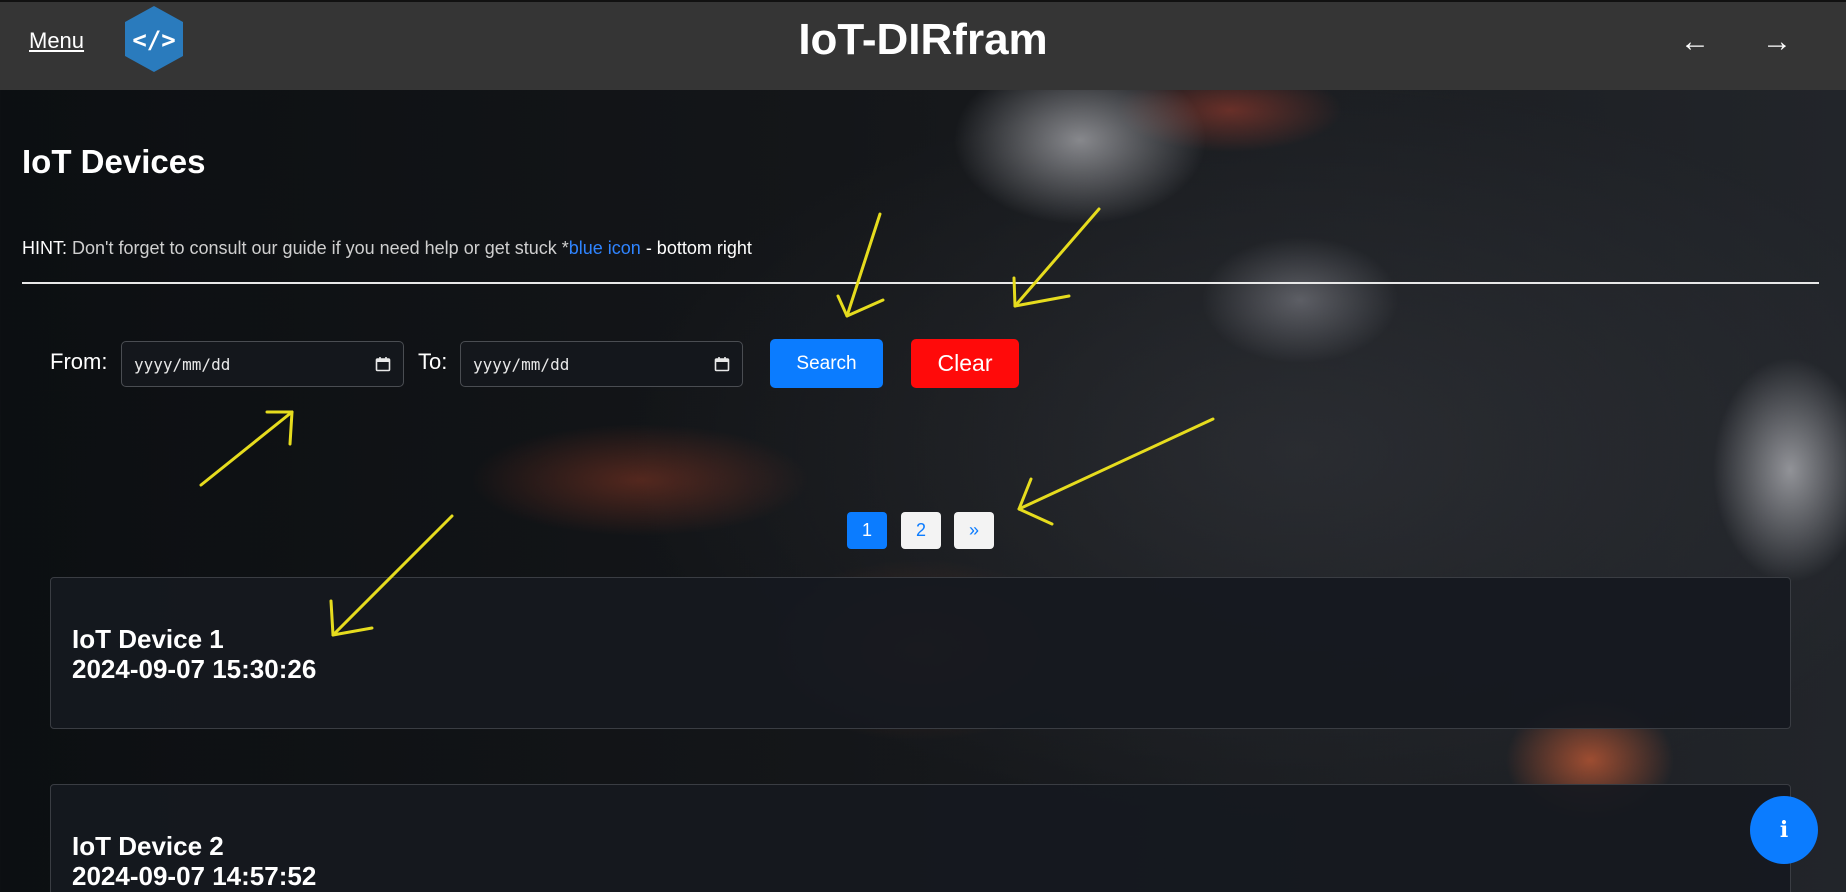 The width and height of the screenshot is (1846, 892). What do you see at coordinates (1056, 257) in the screenshot?
I see `annotation-arrow-clear` at bounding box center [1056, 257].